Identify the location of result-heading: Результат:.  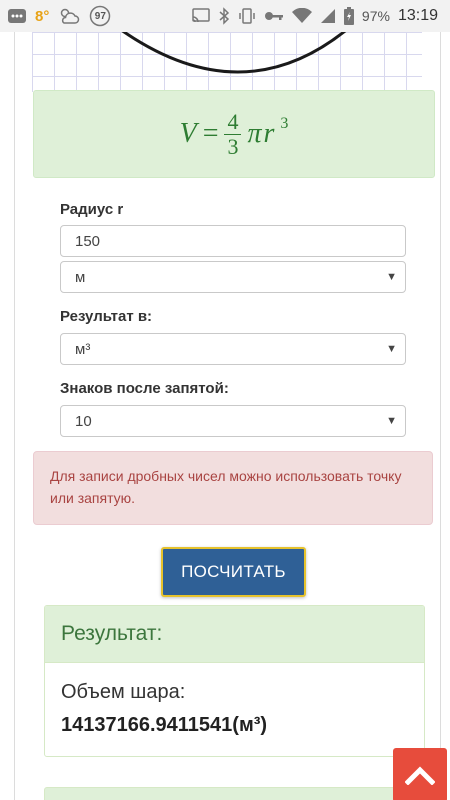
(234, 634).